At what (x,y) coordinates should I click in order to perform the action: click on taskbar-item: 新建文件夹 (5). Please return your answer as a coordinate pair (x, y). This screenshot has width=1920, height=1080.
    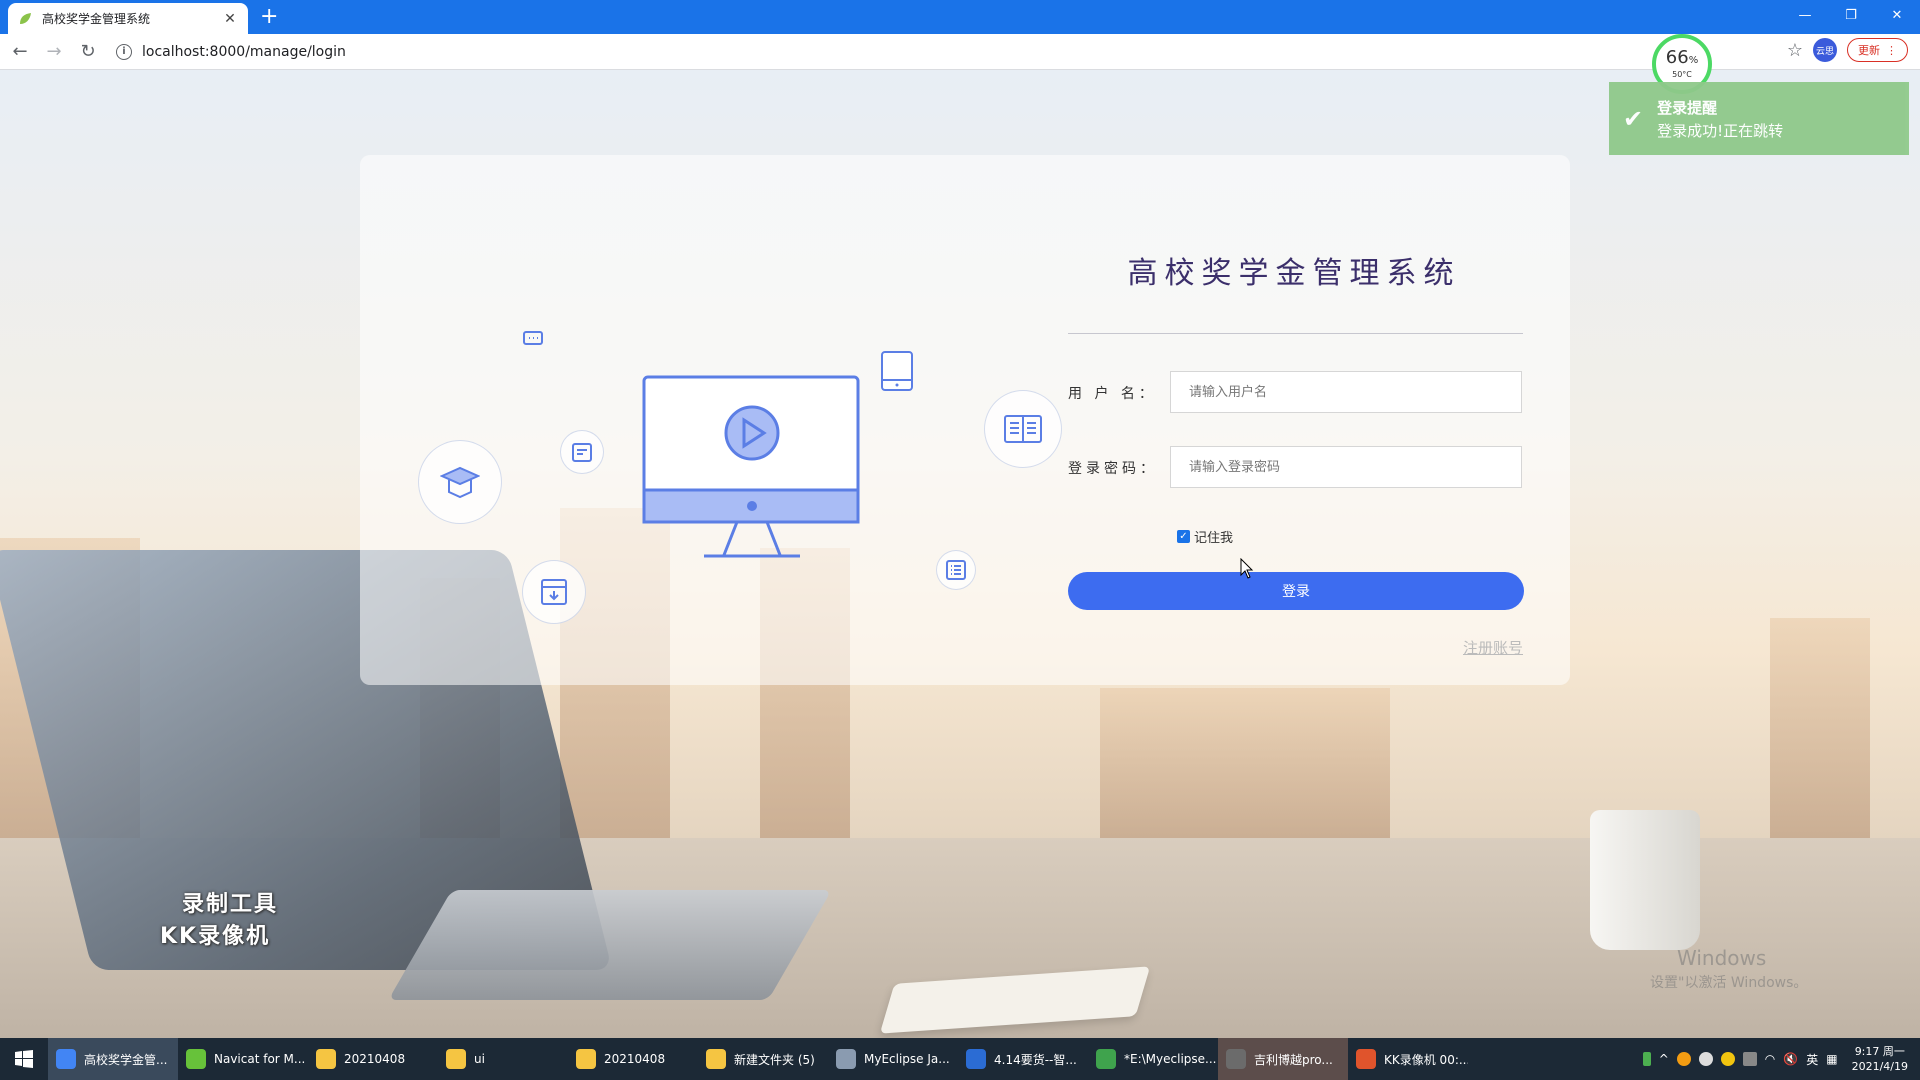
    Looking at the image, I should click on (763, 1059).